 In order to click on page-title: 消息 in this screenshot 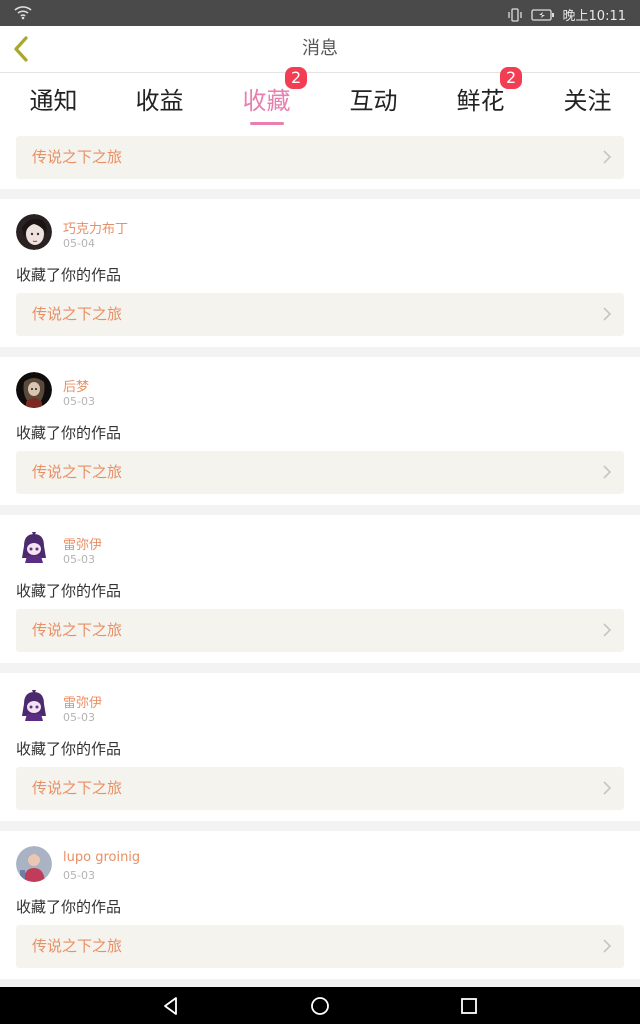, I will do `click(320, 48)`.